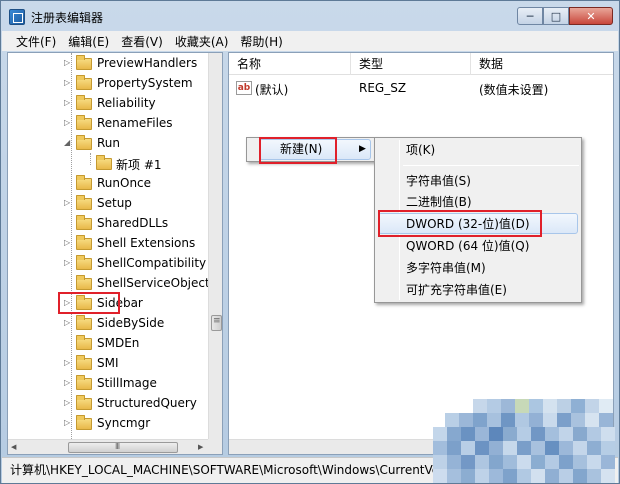 The image size is (620, 484). Describe the element at coordinates (310, 17) in the screenshot. I see `title-bar: 注册表编辑器 ─ □ ✕` at that location.